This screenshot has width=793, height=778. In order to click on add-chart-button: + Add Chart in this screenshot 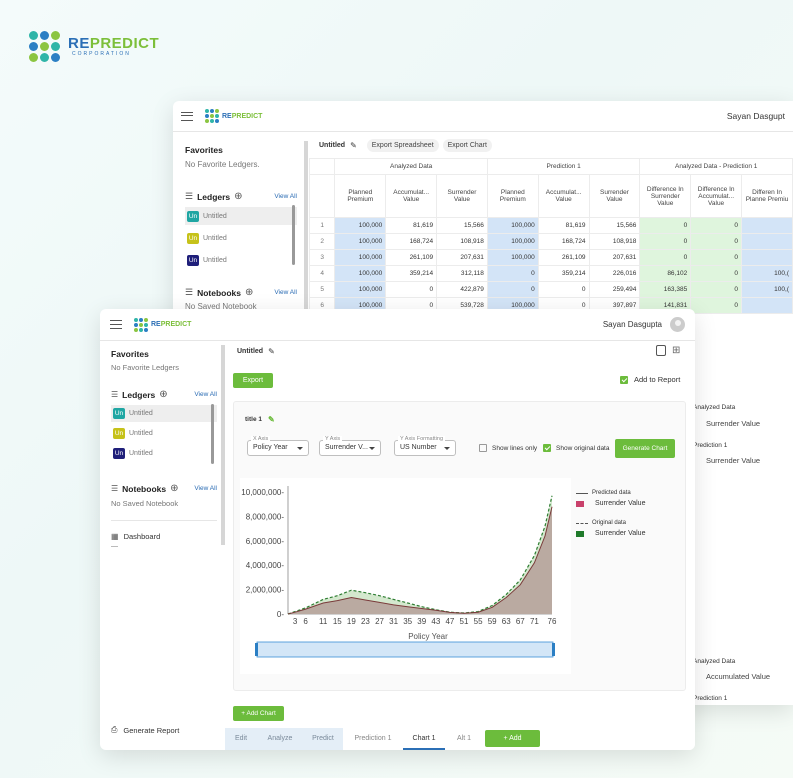, I will do `click(258, 713)`.